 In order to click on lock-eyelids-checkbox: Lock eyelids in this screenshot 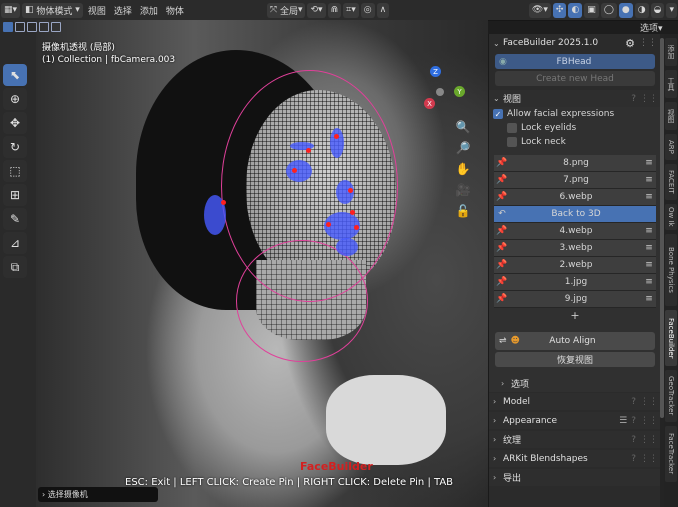, I will do `click(575, 128)`.